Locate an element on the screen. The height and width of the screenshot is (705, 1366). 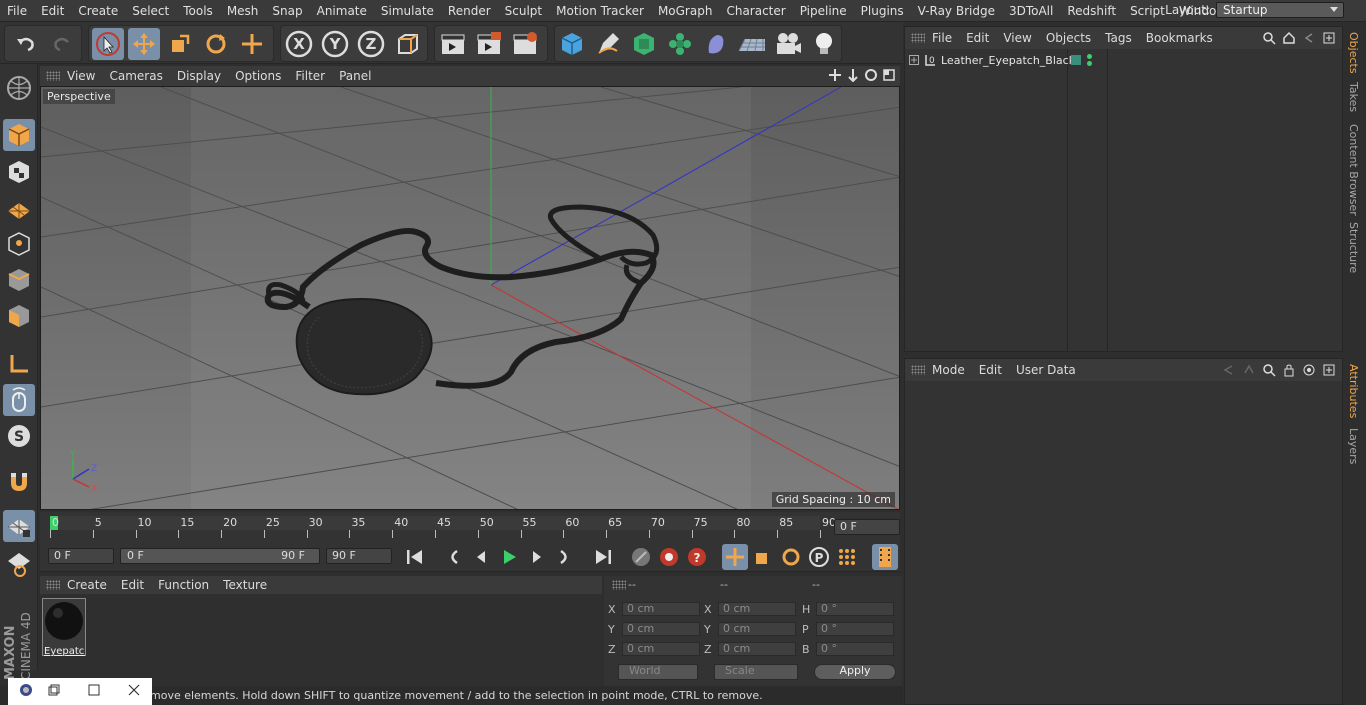
back-icon is located at coordinates (1309, 38).